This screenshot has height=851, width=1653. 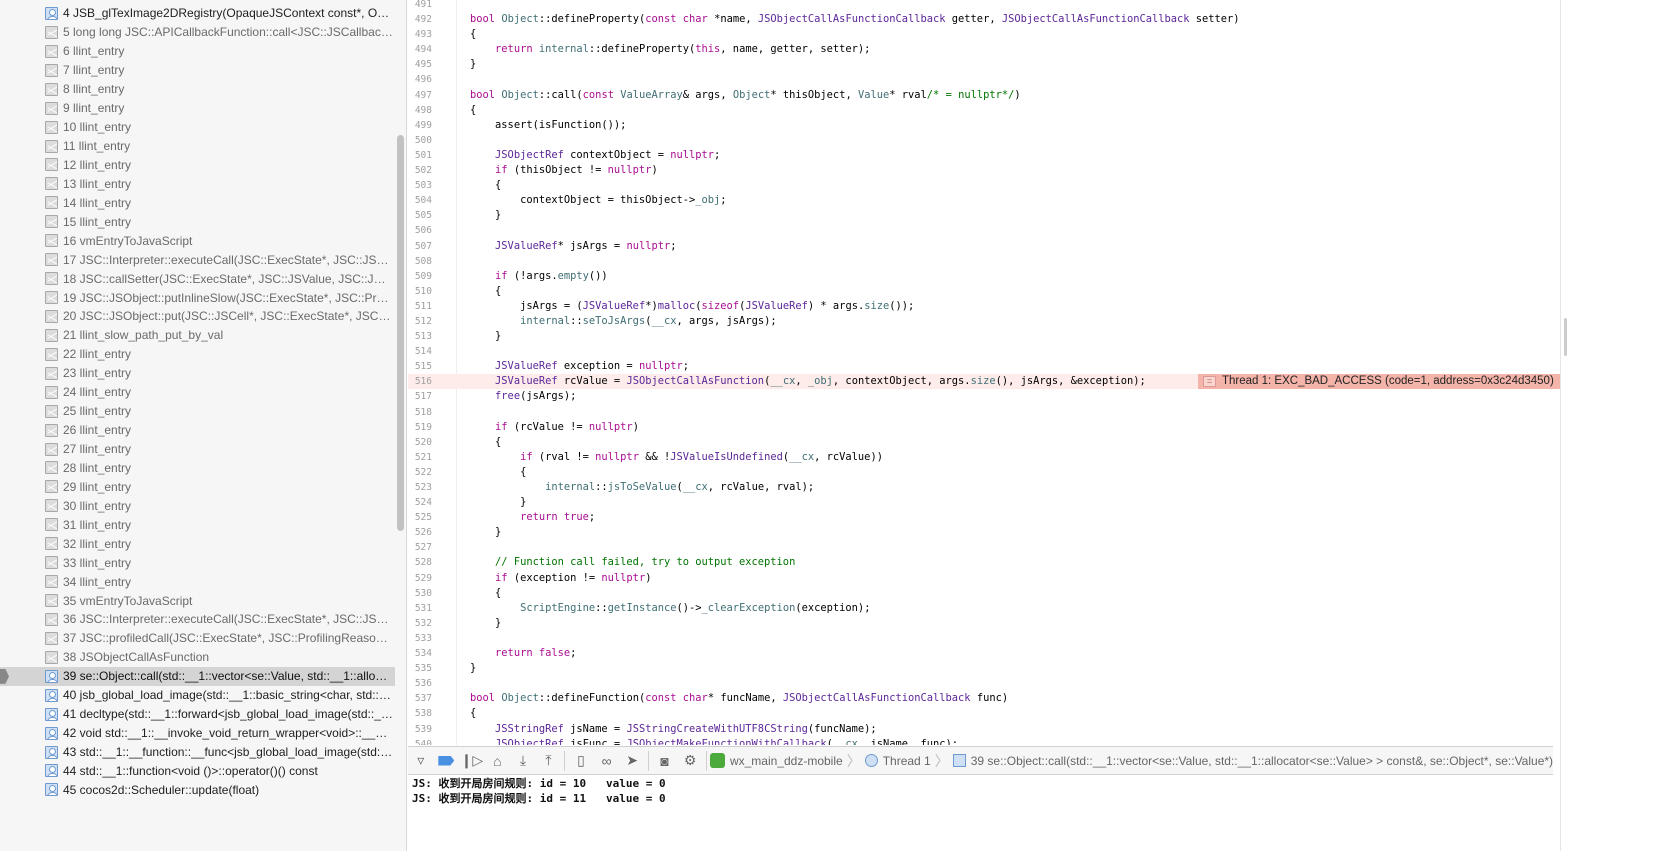 I want to click on stack-frame-row: 34 llint_entry, so click(x=197, y=581).